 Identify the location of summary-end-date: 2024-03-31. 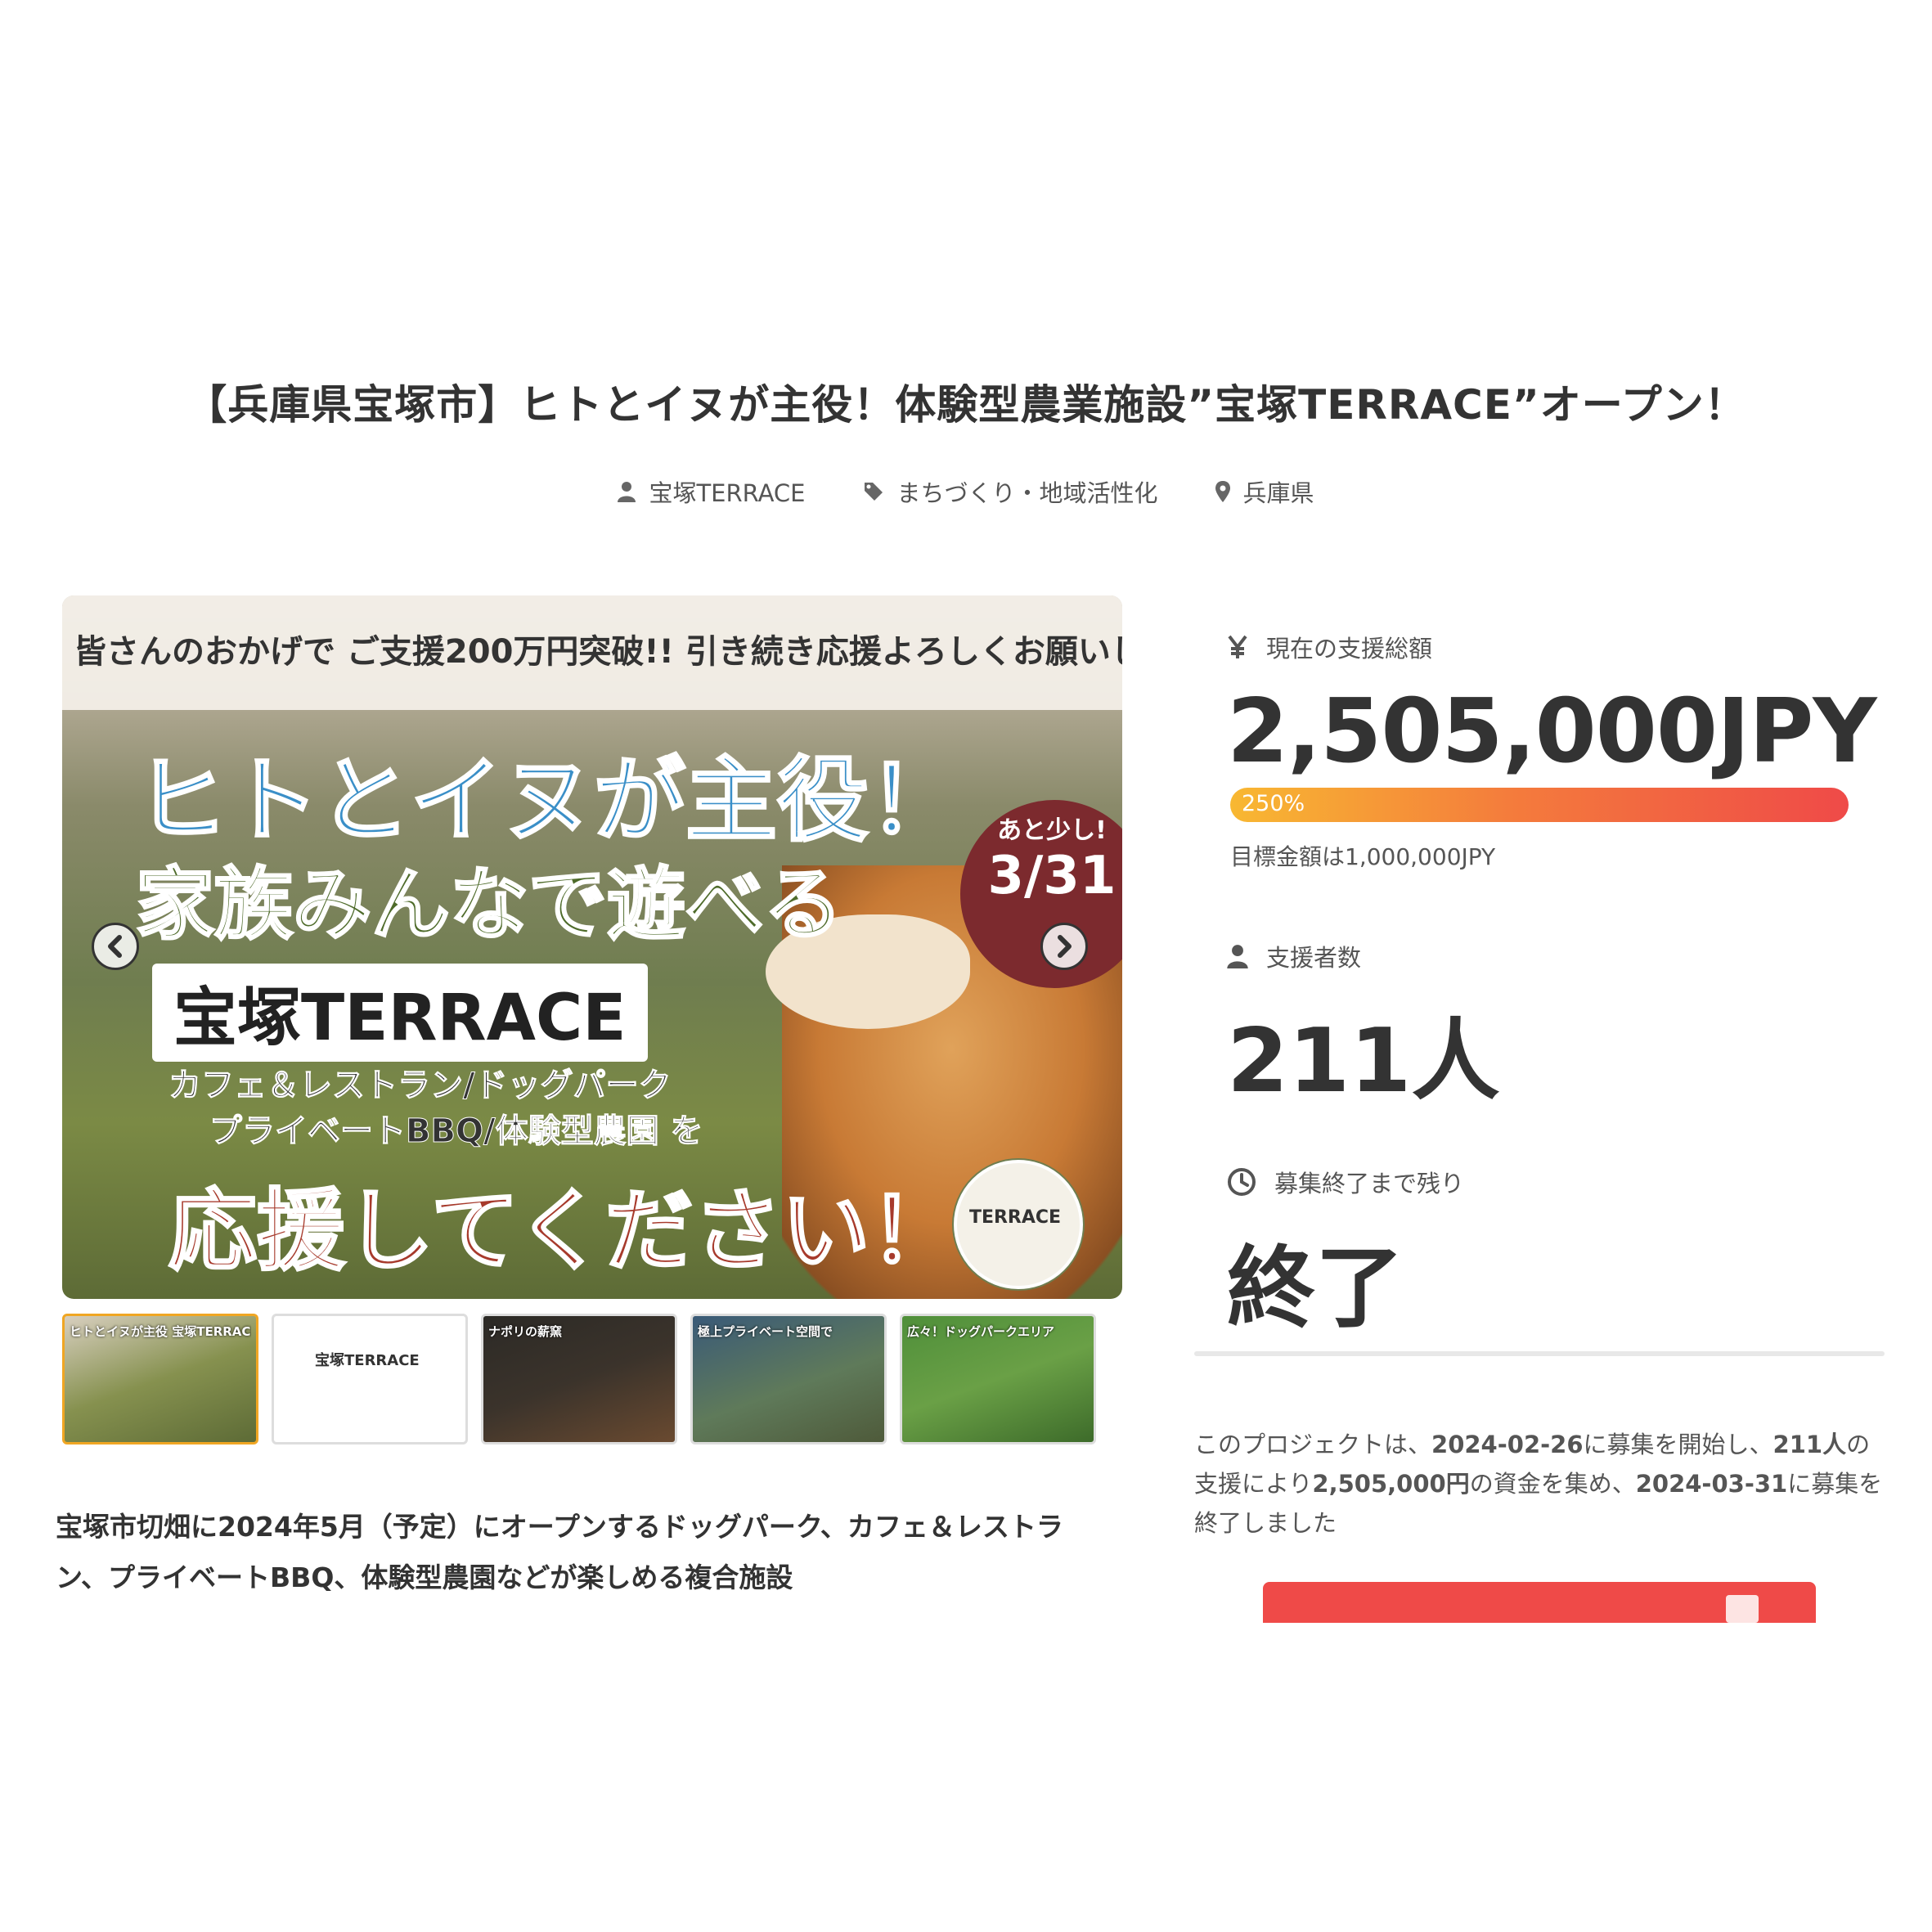
(1712, 1484).